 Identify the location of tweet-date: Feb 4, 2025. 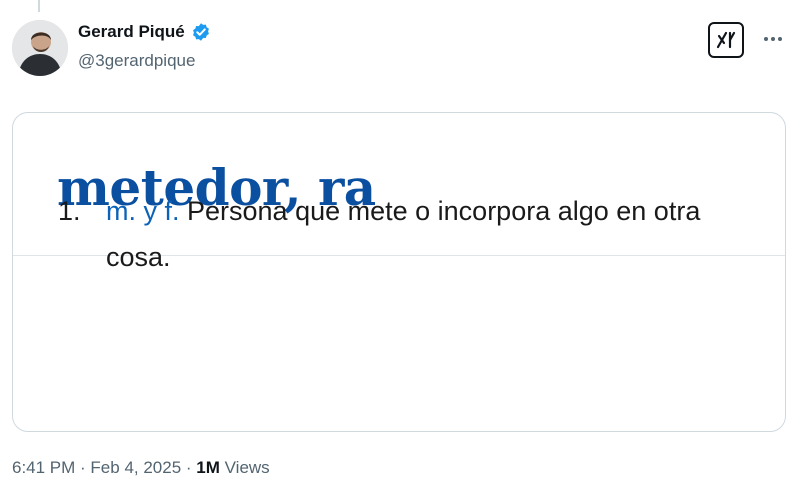
(135, 467).